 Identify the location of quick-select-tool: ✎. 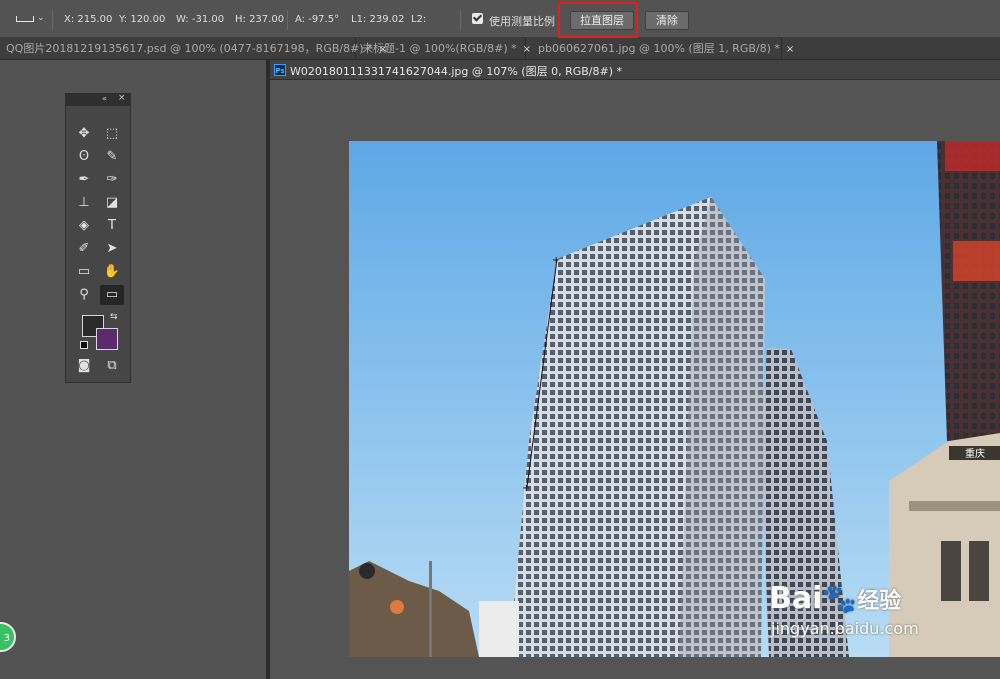
(112, 157).